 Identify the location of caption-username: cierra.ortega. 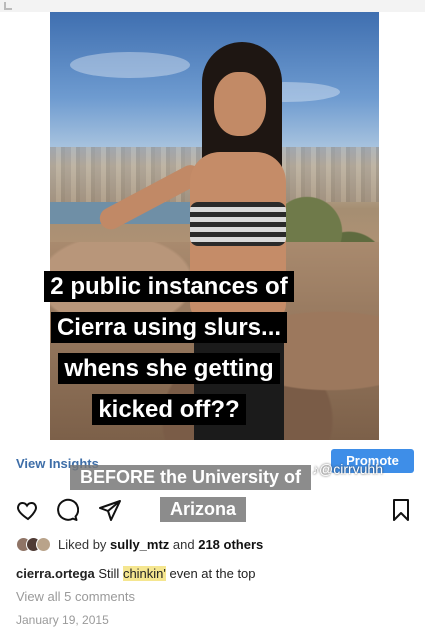
(55, 573).